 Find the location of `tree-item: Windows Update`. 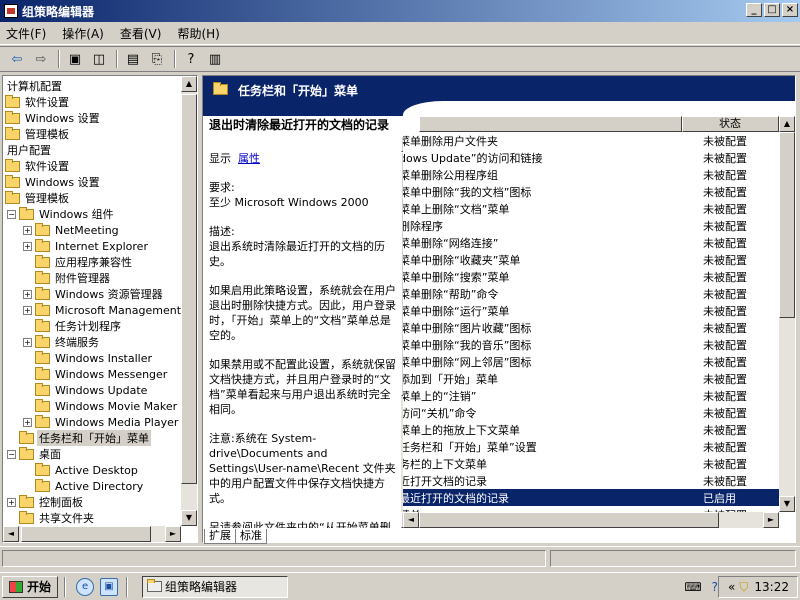

tree-item: Windows Update is located at coordinates (93, 390).